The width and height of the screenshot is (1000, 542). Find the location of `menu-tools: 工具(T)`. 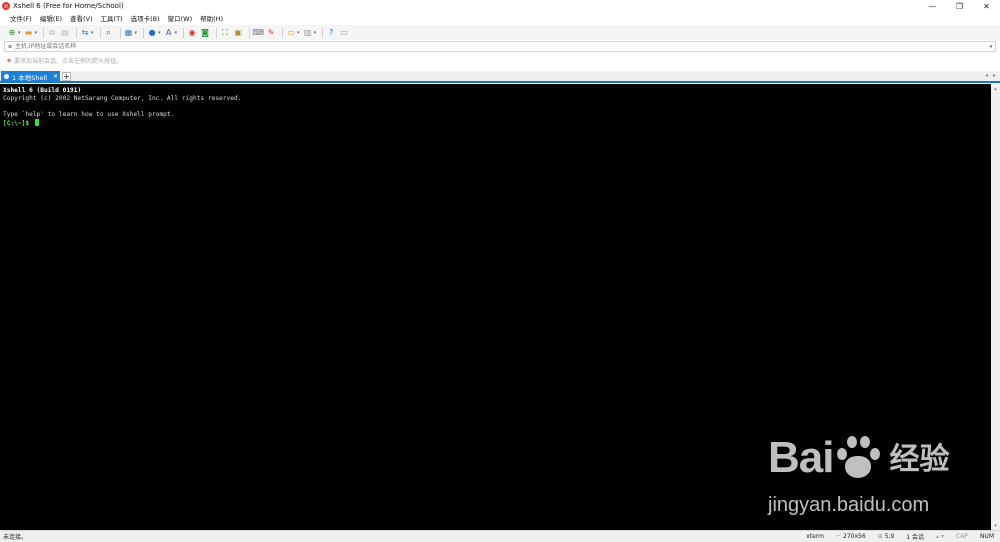

menu-tools: 工具(T) is located at coordinates (112, 18).